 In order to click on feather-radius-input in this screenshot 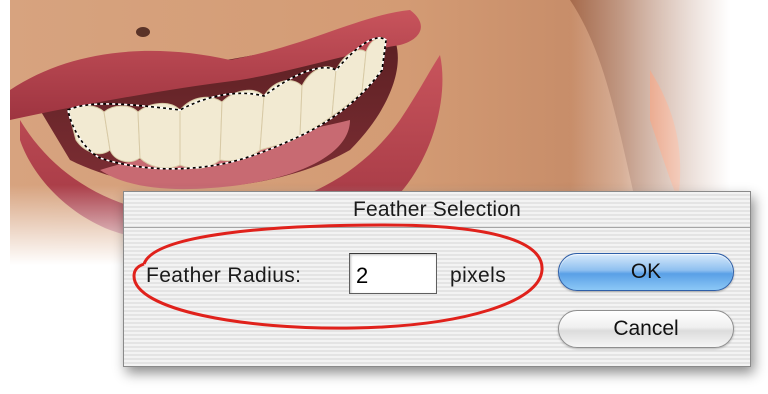, I will do `click(393, 273)`.